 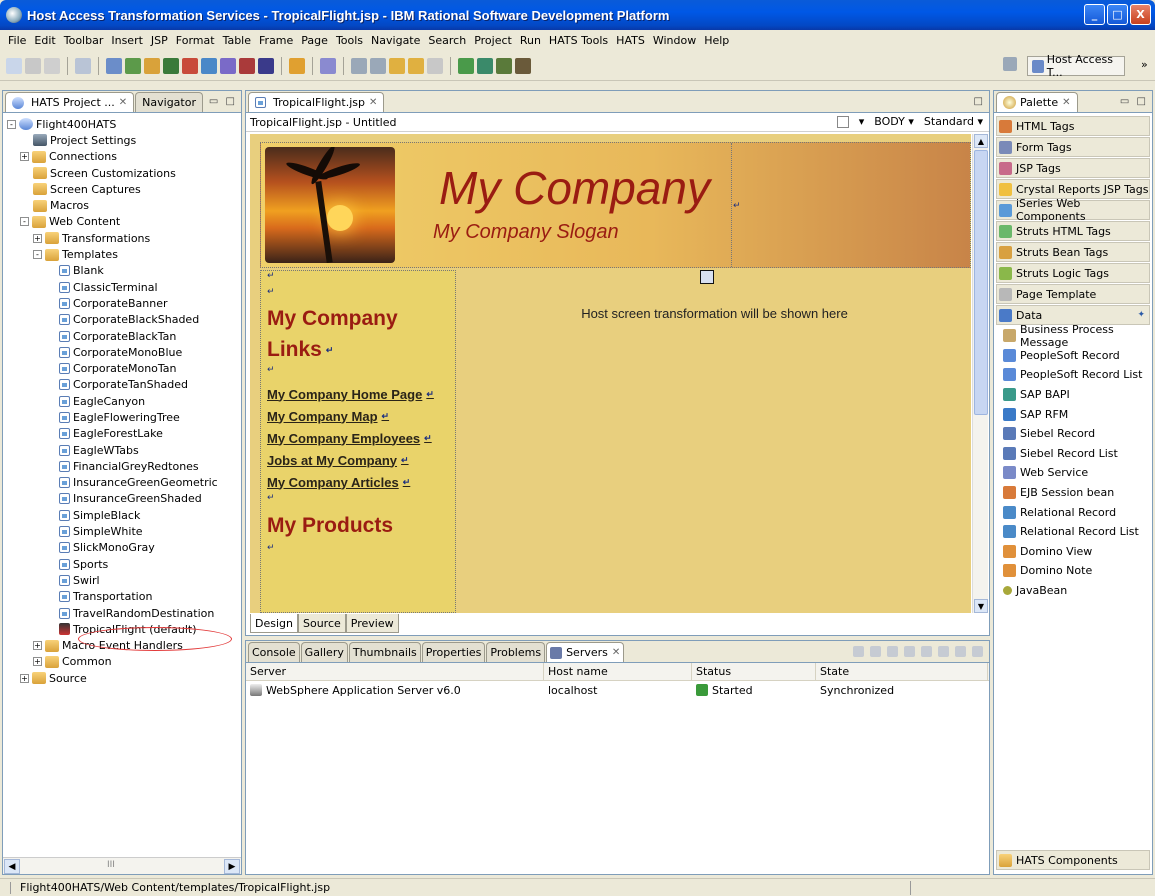 What do you see at coordinates (359, 65) in the screenshot?
I see `next-annotation-icon` at bounding box center [359, 65].